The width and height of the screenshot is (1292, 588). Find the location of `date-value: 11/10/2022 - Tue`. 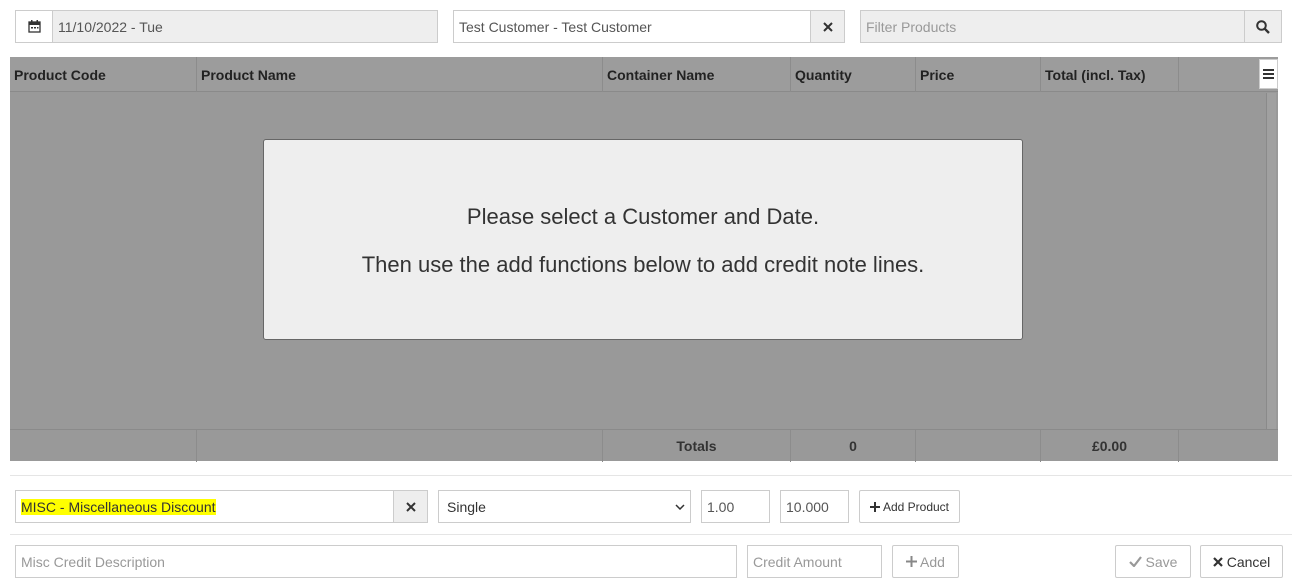

date-value: 11/10/2022 - Tue is located at coordinates (110, 26).